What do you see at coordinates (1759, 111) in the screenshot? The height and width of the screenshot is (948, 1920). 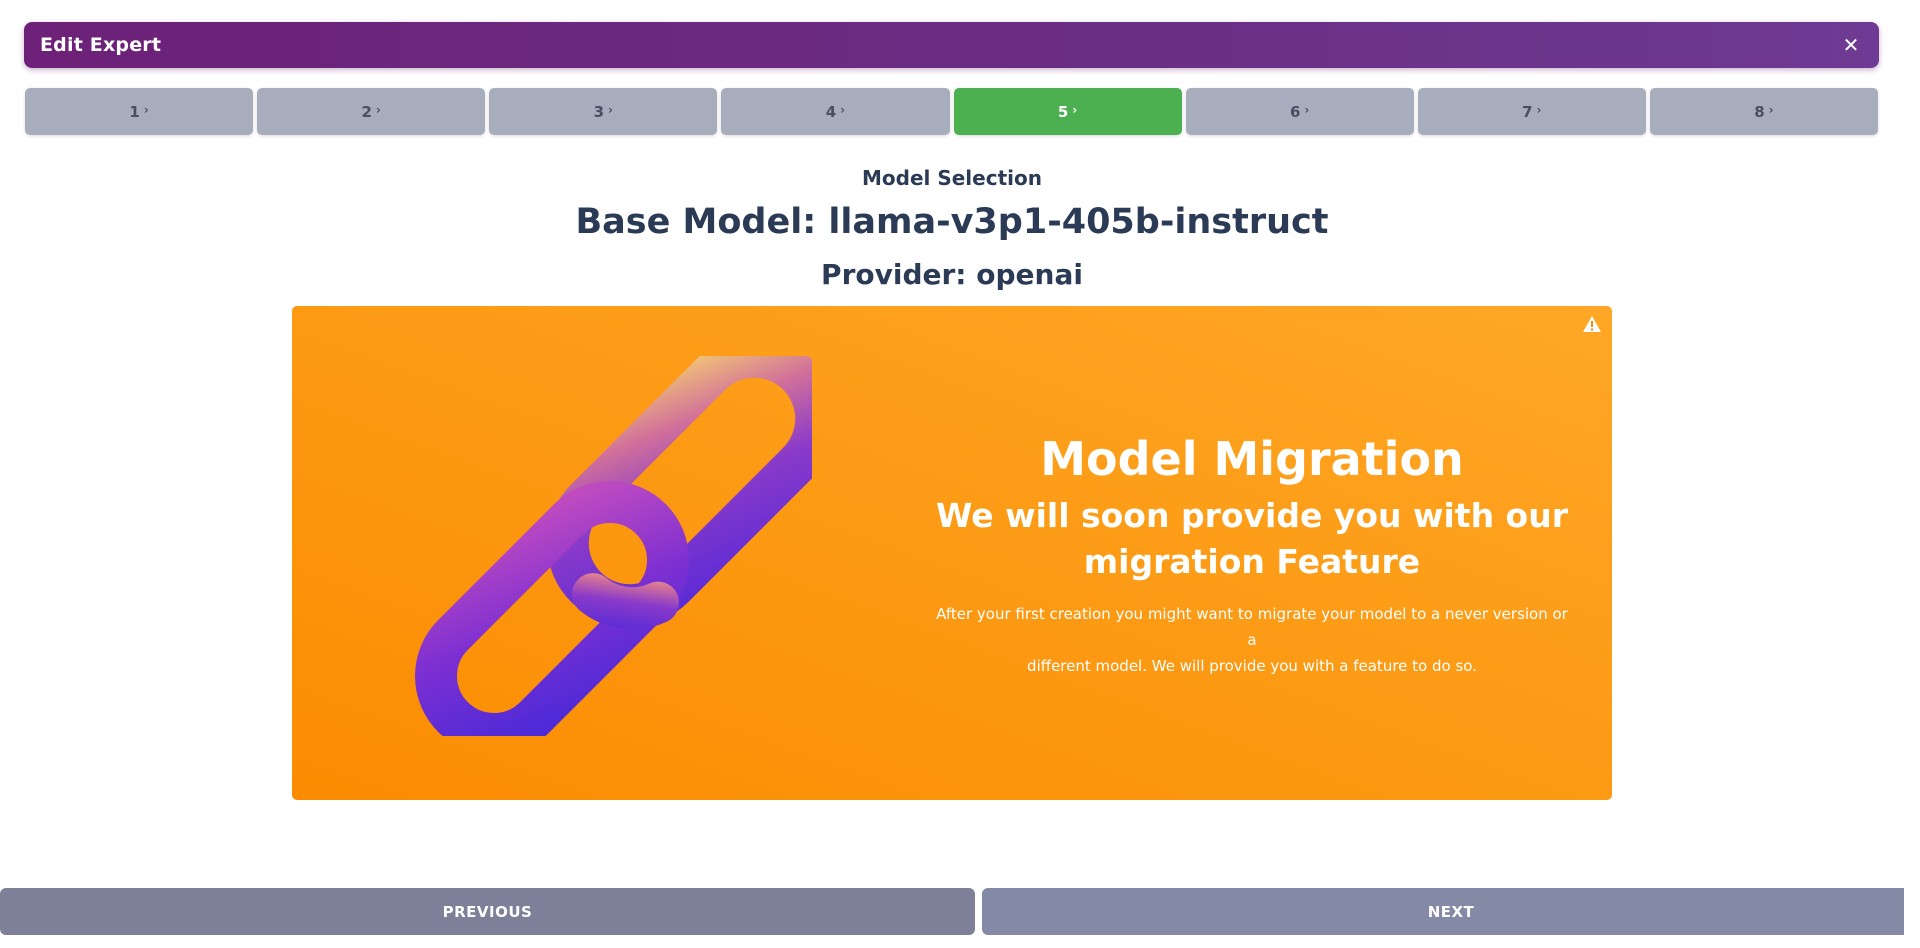 I see `step-label: 8` at bounding box center [1759, 111].